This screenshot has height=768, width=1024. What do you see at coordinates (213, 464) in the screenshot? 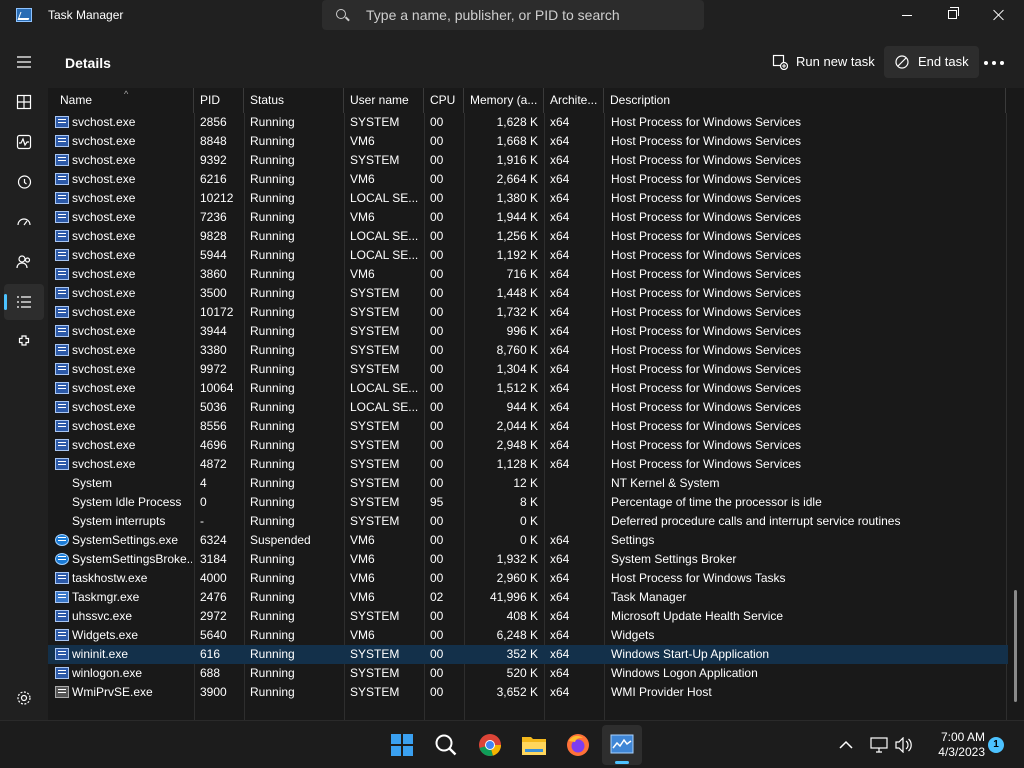
I see `cell-pid: 4872` at bounding box center [213, 464].